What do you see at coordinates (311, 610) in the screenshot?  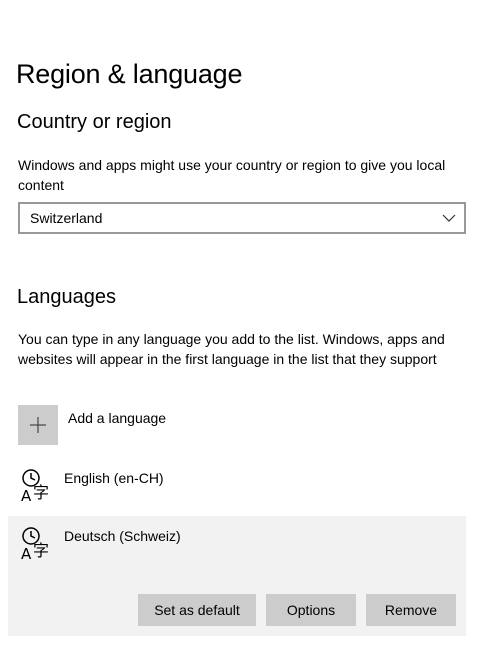 I see `options-button: Options` at bounding box center [311, 610].